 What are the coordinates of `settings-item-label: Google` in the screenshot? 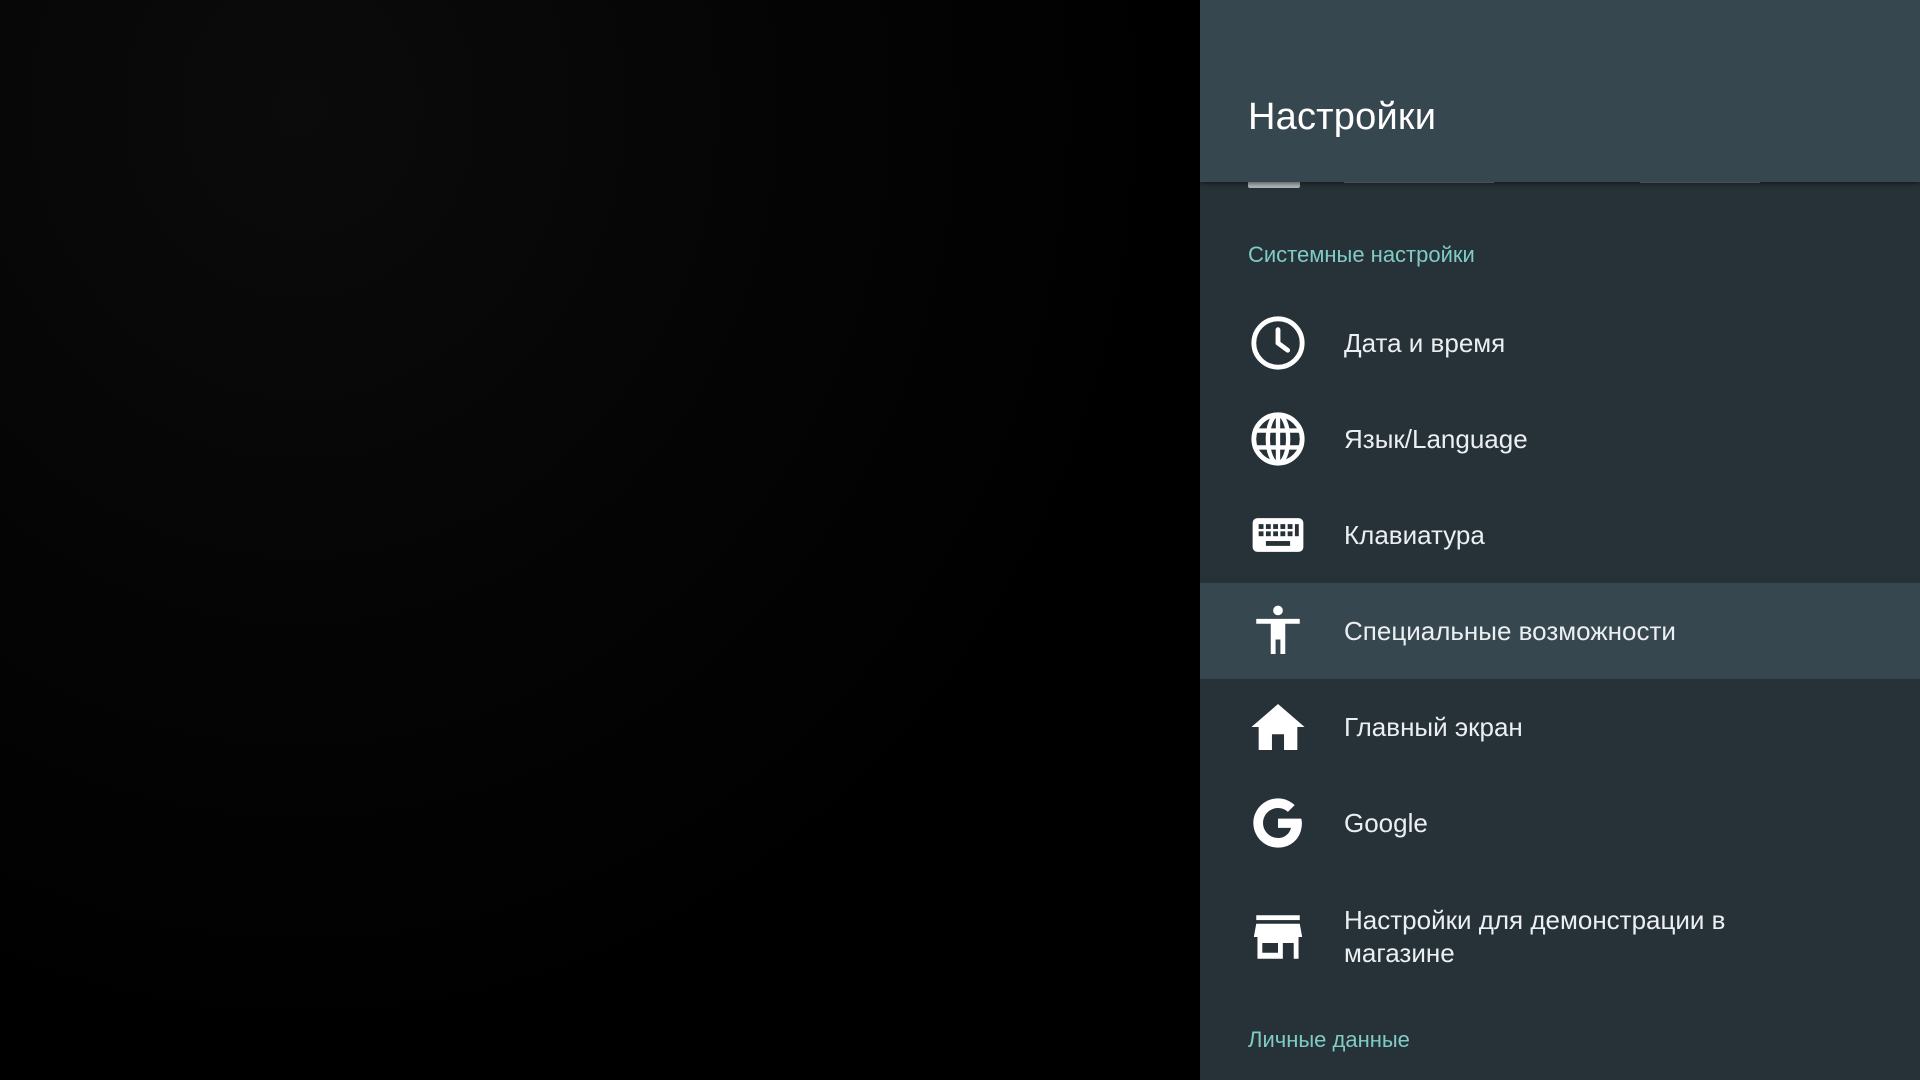 It's located at (1386, 822).